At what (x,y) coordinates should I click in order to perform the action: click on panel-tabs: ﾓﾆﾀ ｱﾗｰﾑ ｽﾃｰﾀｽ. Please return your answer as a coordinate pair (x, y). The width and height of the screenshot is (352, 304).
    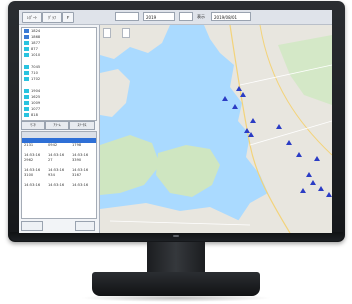
    Looking at the image, I should click on (58, 125).